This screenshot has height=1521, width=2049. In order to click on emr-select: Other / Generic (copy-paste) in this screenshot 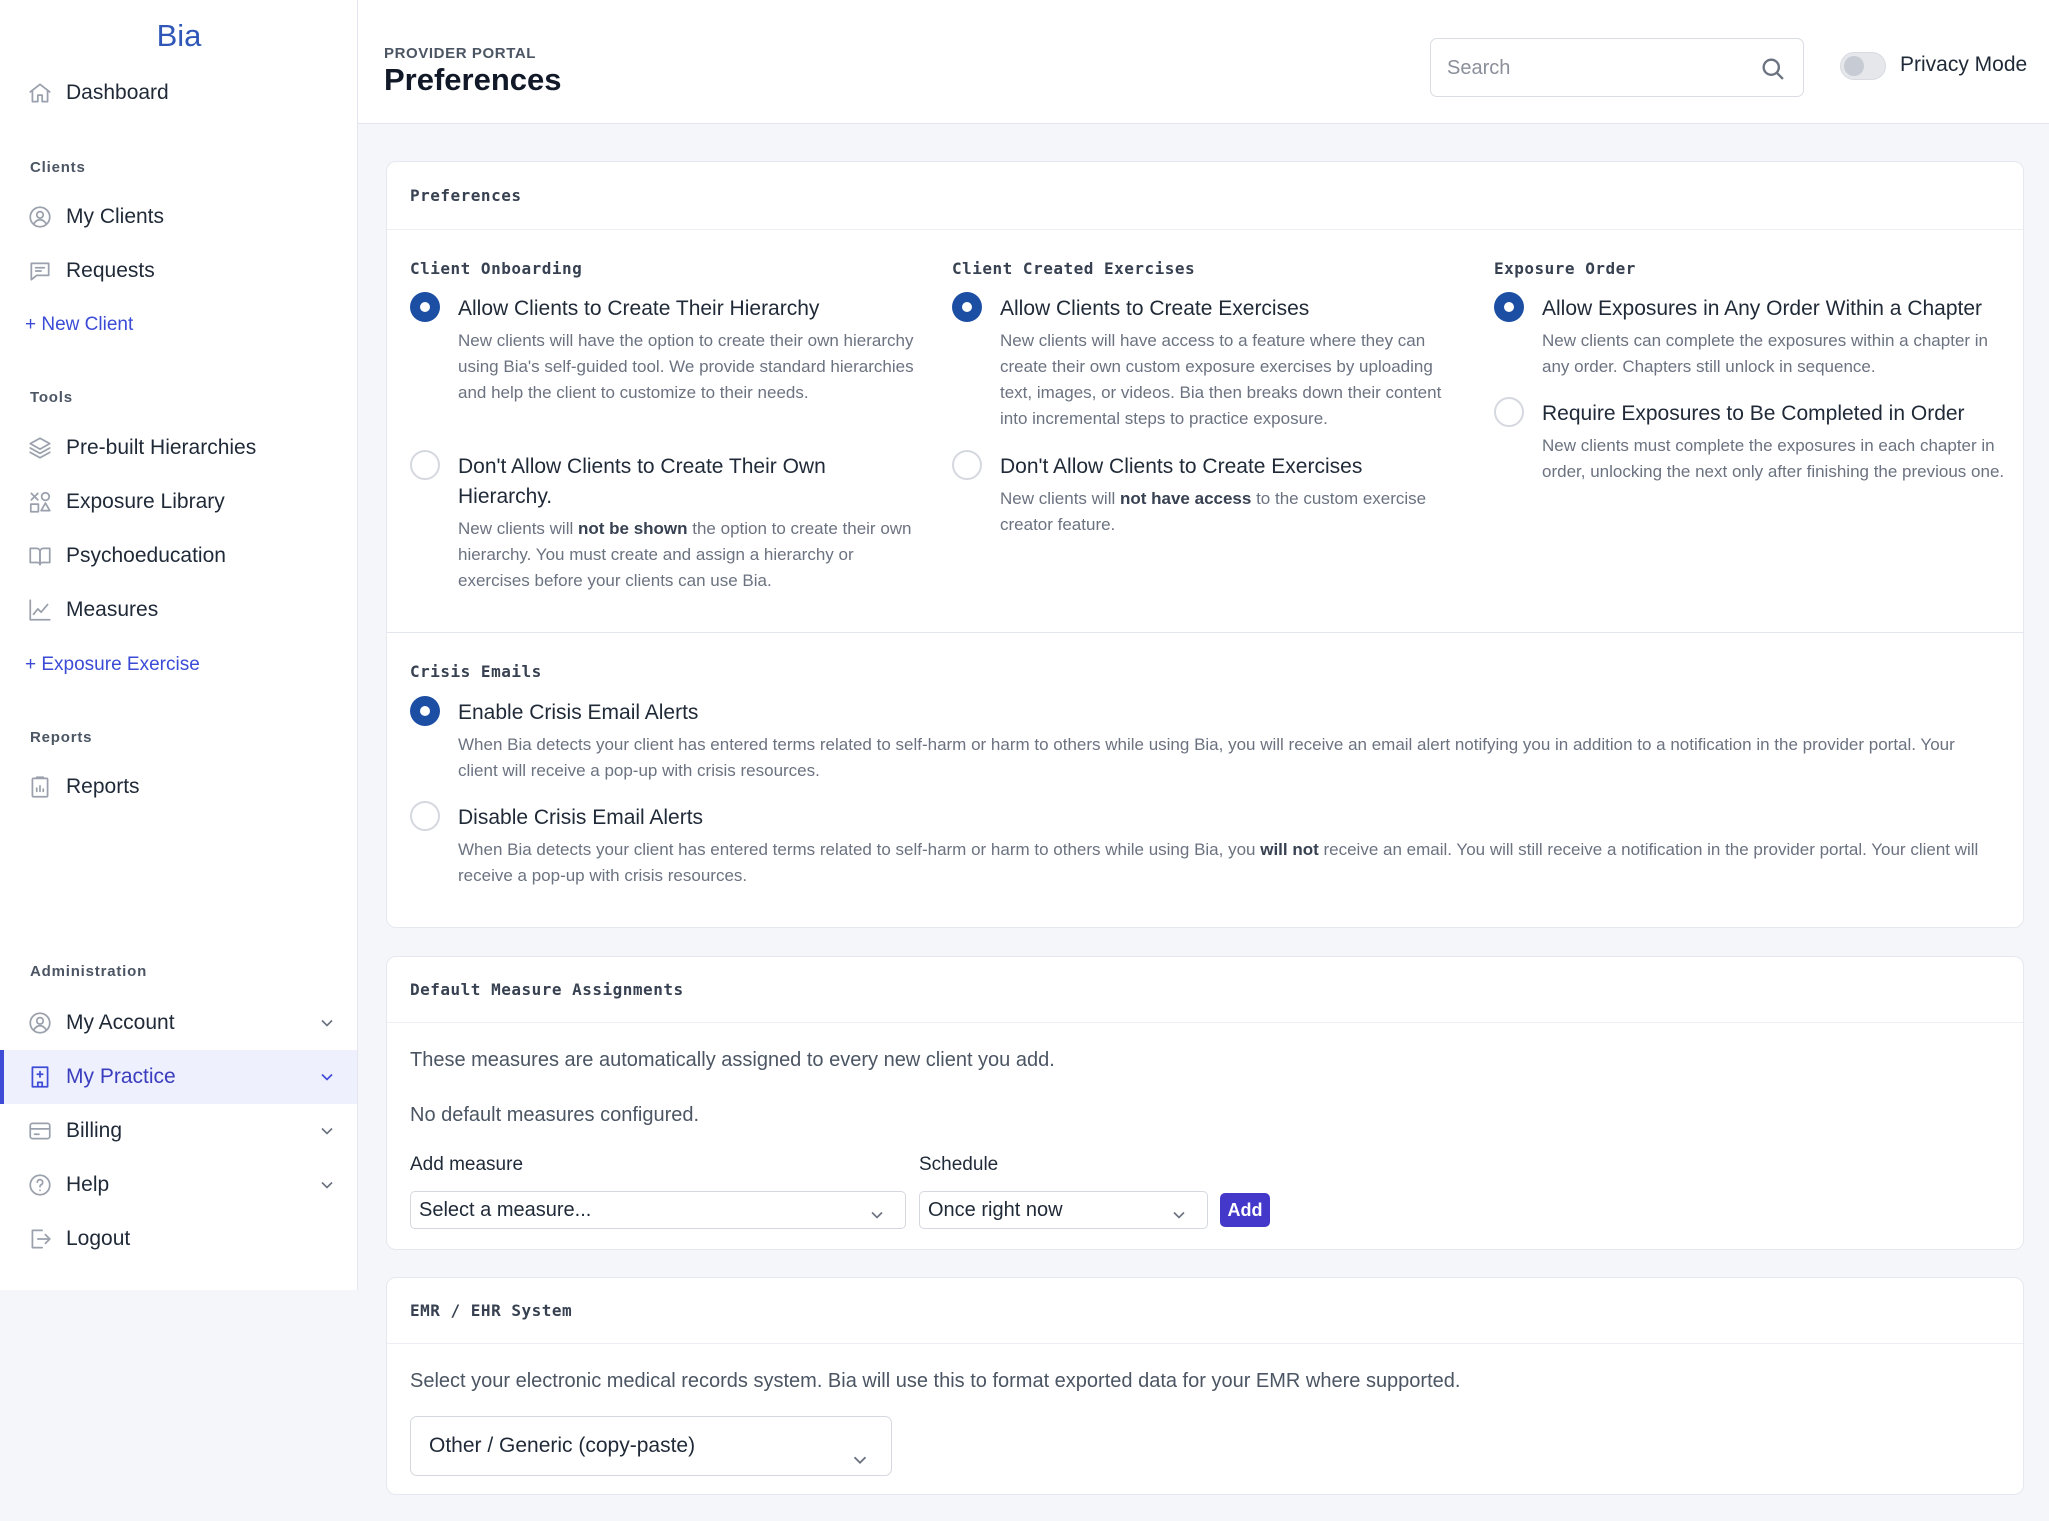, I will do `click(651, 1446)`.